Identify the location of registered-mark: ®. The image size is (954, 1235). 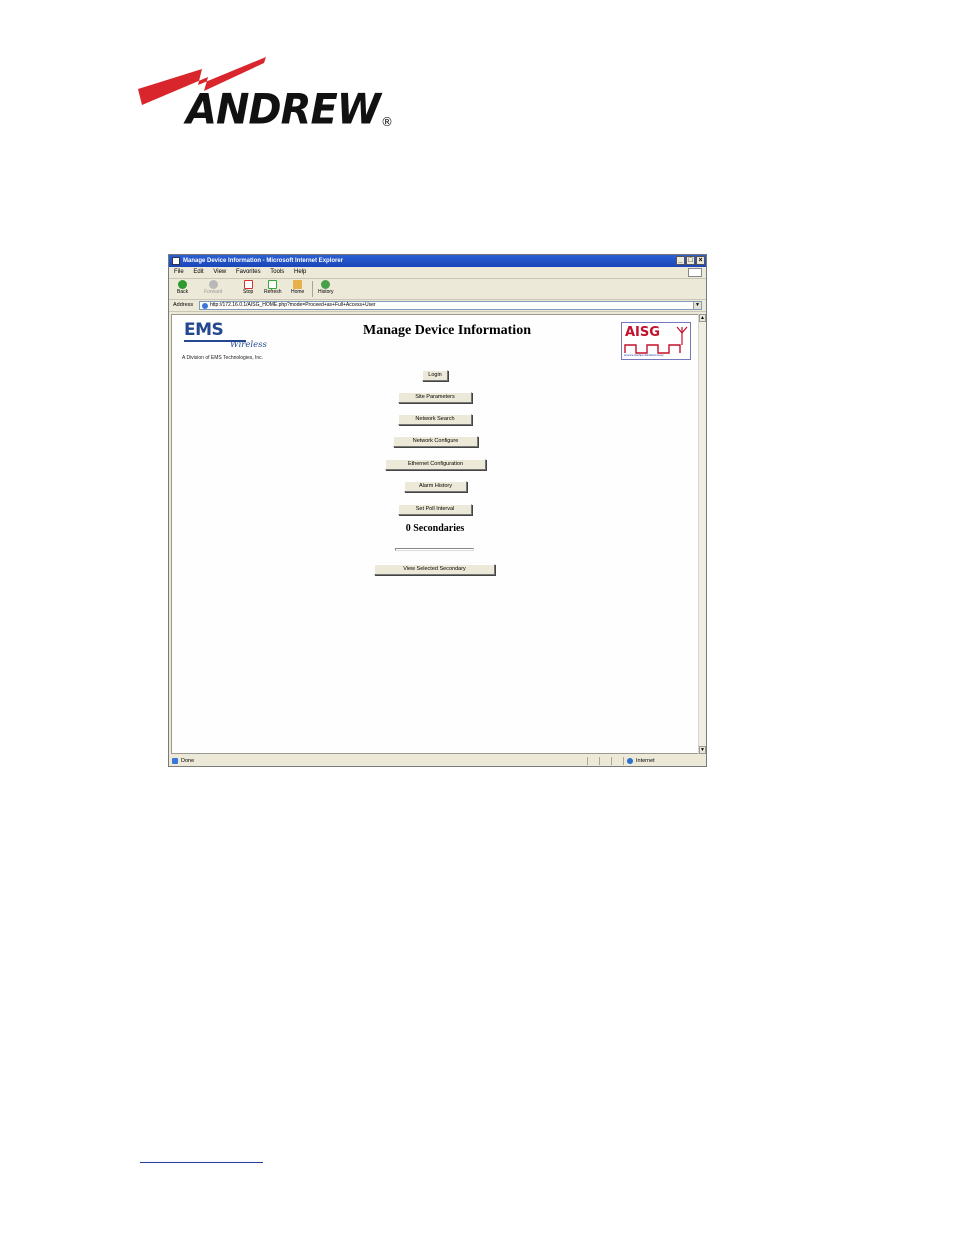
(387, 122).